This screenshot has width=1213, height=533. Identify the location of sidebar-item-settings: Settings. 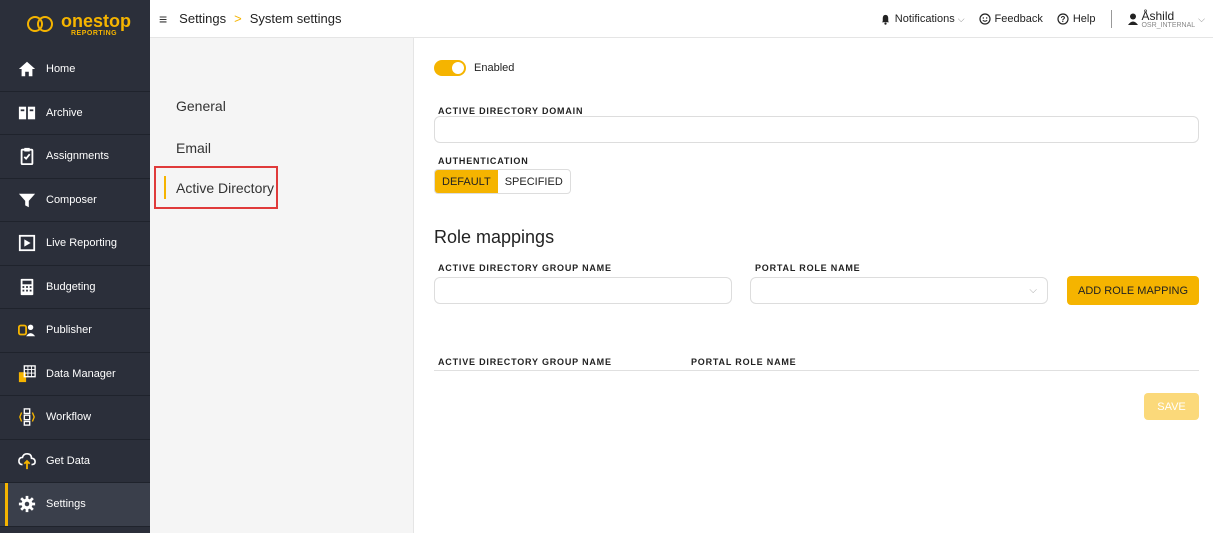
(75, 505).